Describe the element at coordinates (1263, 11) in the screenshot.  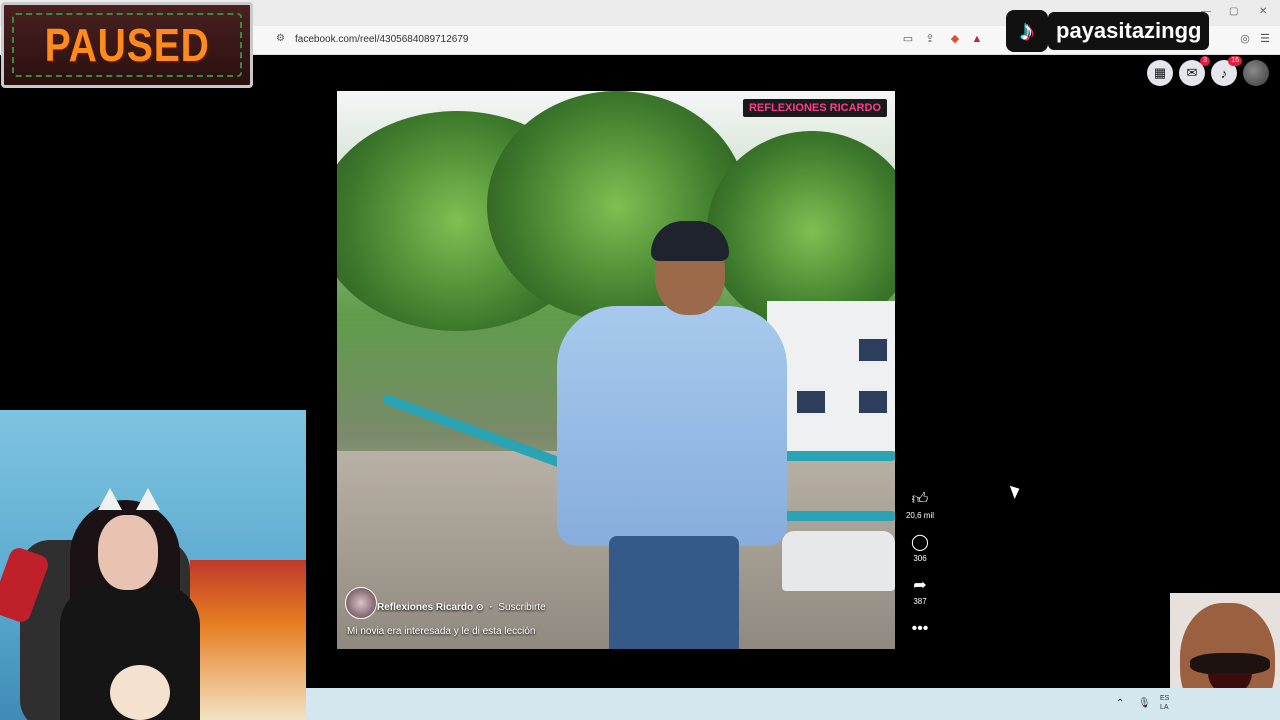
I see `close-icon: ✕` at that location.